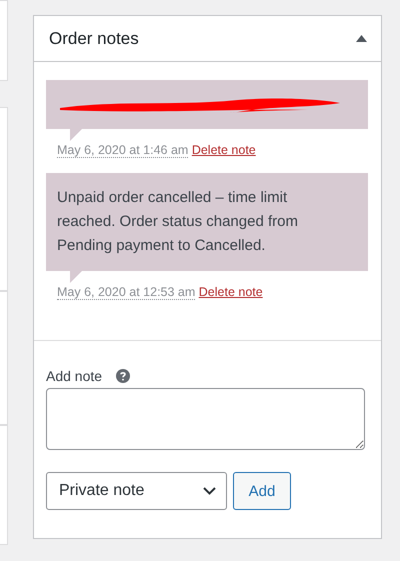  Describe the element at coordinates (262, 491) in the screenshot. I see `add-button: Add` at that location.